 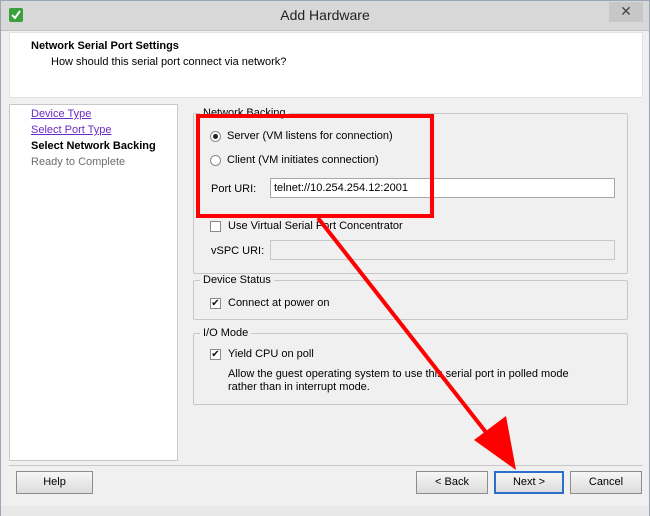 I want to click on io-mode-description-line-2: rather than in interrupt mode., so click(x=299, y=387).